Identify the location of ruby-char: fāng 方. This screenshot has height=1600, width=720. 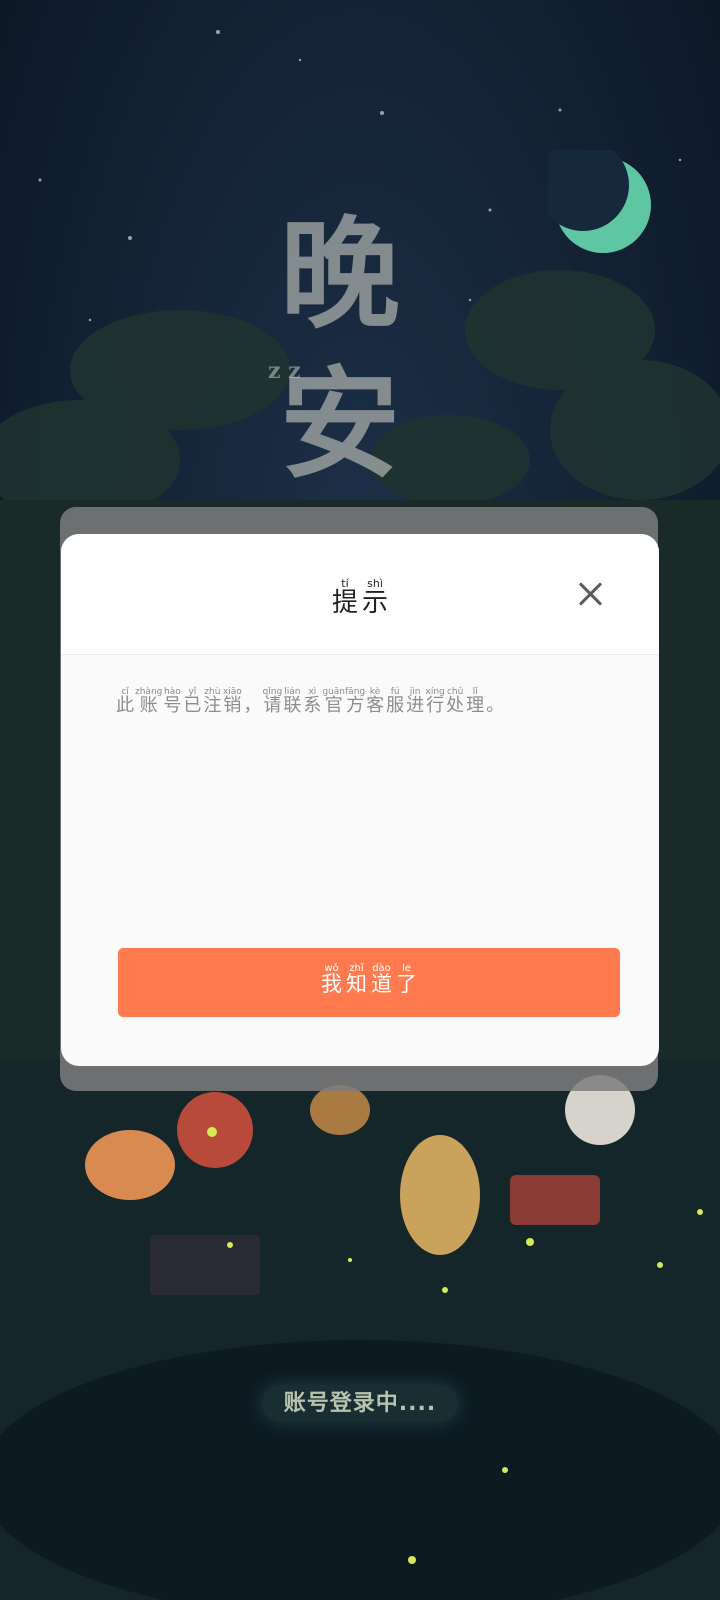
(355, 701).